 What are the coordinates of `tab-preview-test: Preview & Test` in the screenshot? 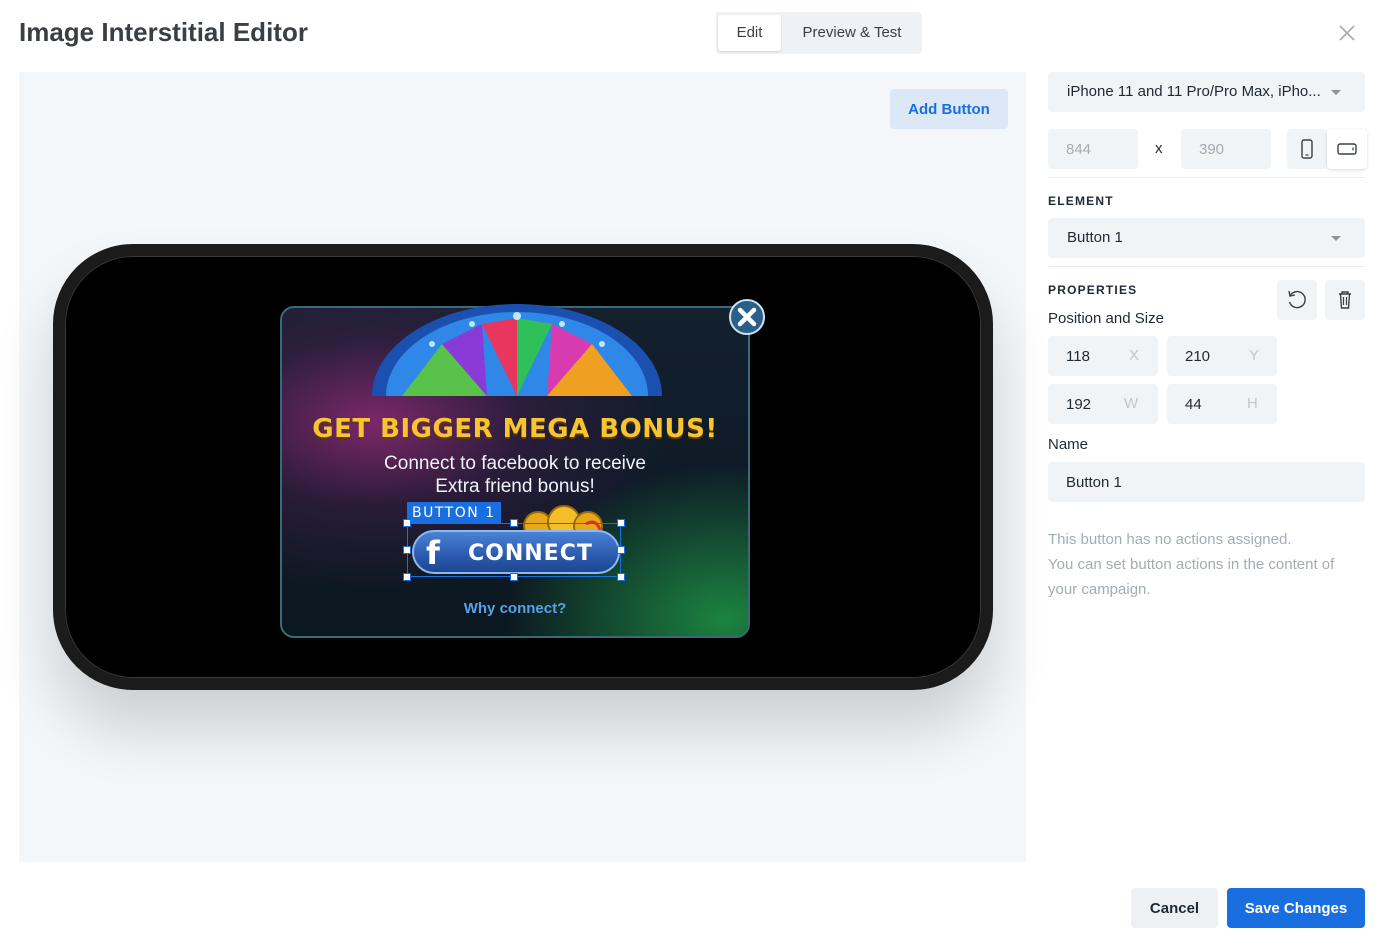 It's located at (852, 33).